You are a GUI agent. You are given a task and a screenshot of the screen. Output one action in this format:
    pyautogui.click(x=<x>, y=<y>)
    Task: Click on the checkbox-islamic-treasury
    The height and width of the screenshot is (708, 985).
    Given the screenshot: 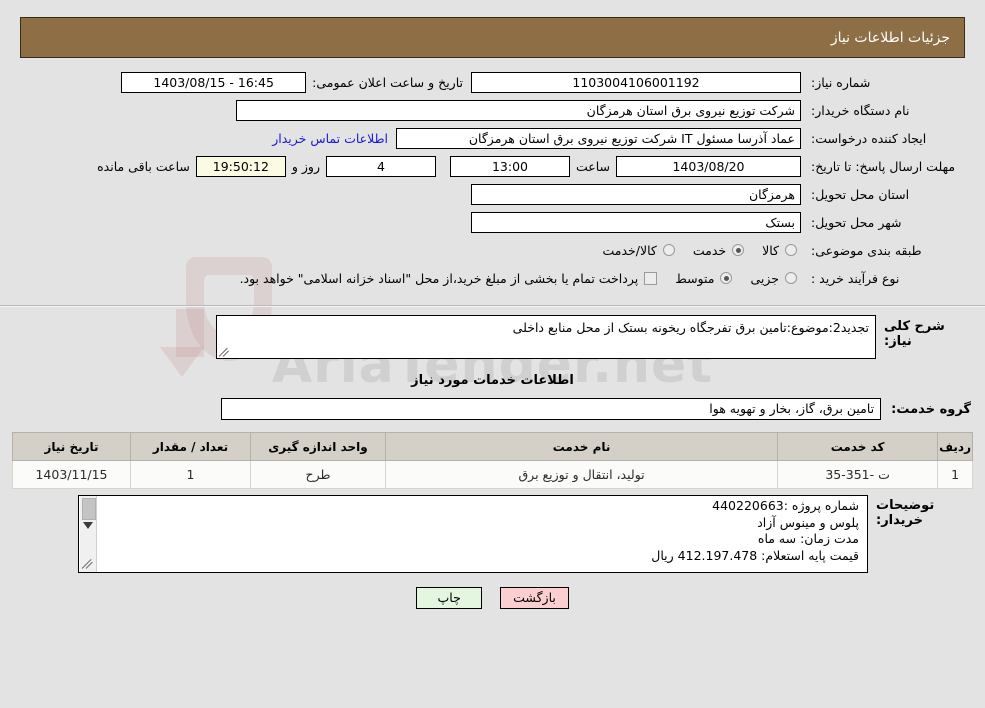 What is the action you would take?
    pyautogui.click(x=651, y=278)
    